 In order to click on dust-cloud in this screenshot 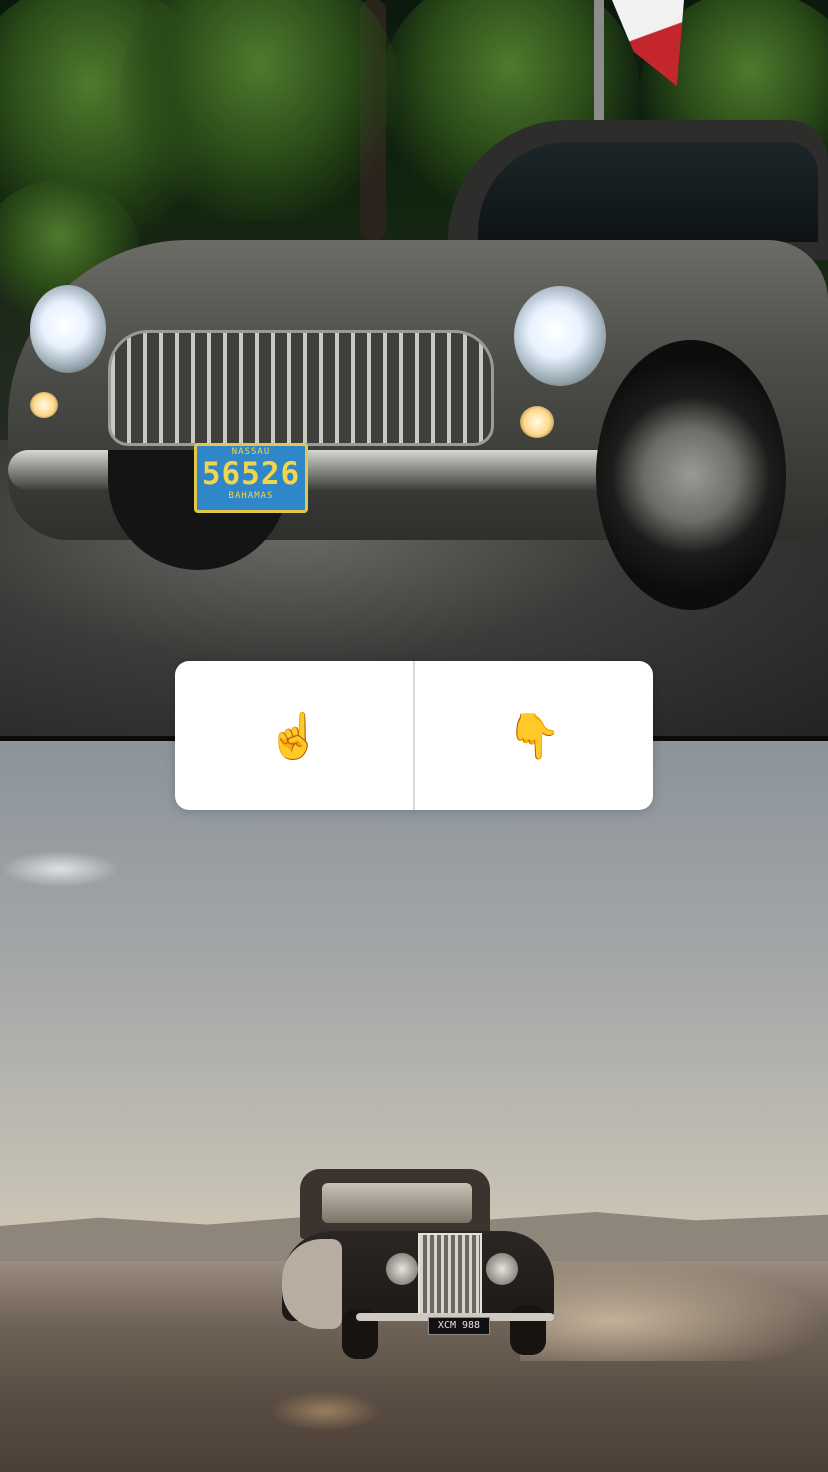, I will do `click(674, 1311)`.